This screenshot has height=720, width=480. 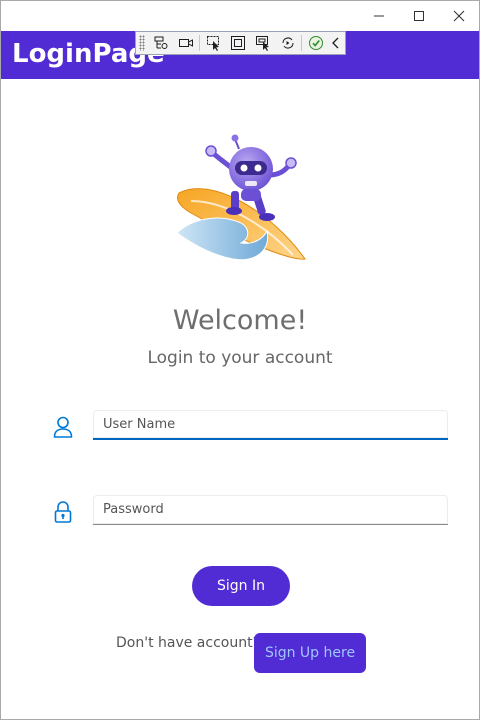 I want to click on lock-icon, so click(x=63, y=512).